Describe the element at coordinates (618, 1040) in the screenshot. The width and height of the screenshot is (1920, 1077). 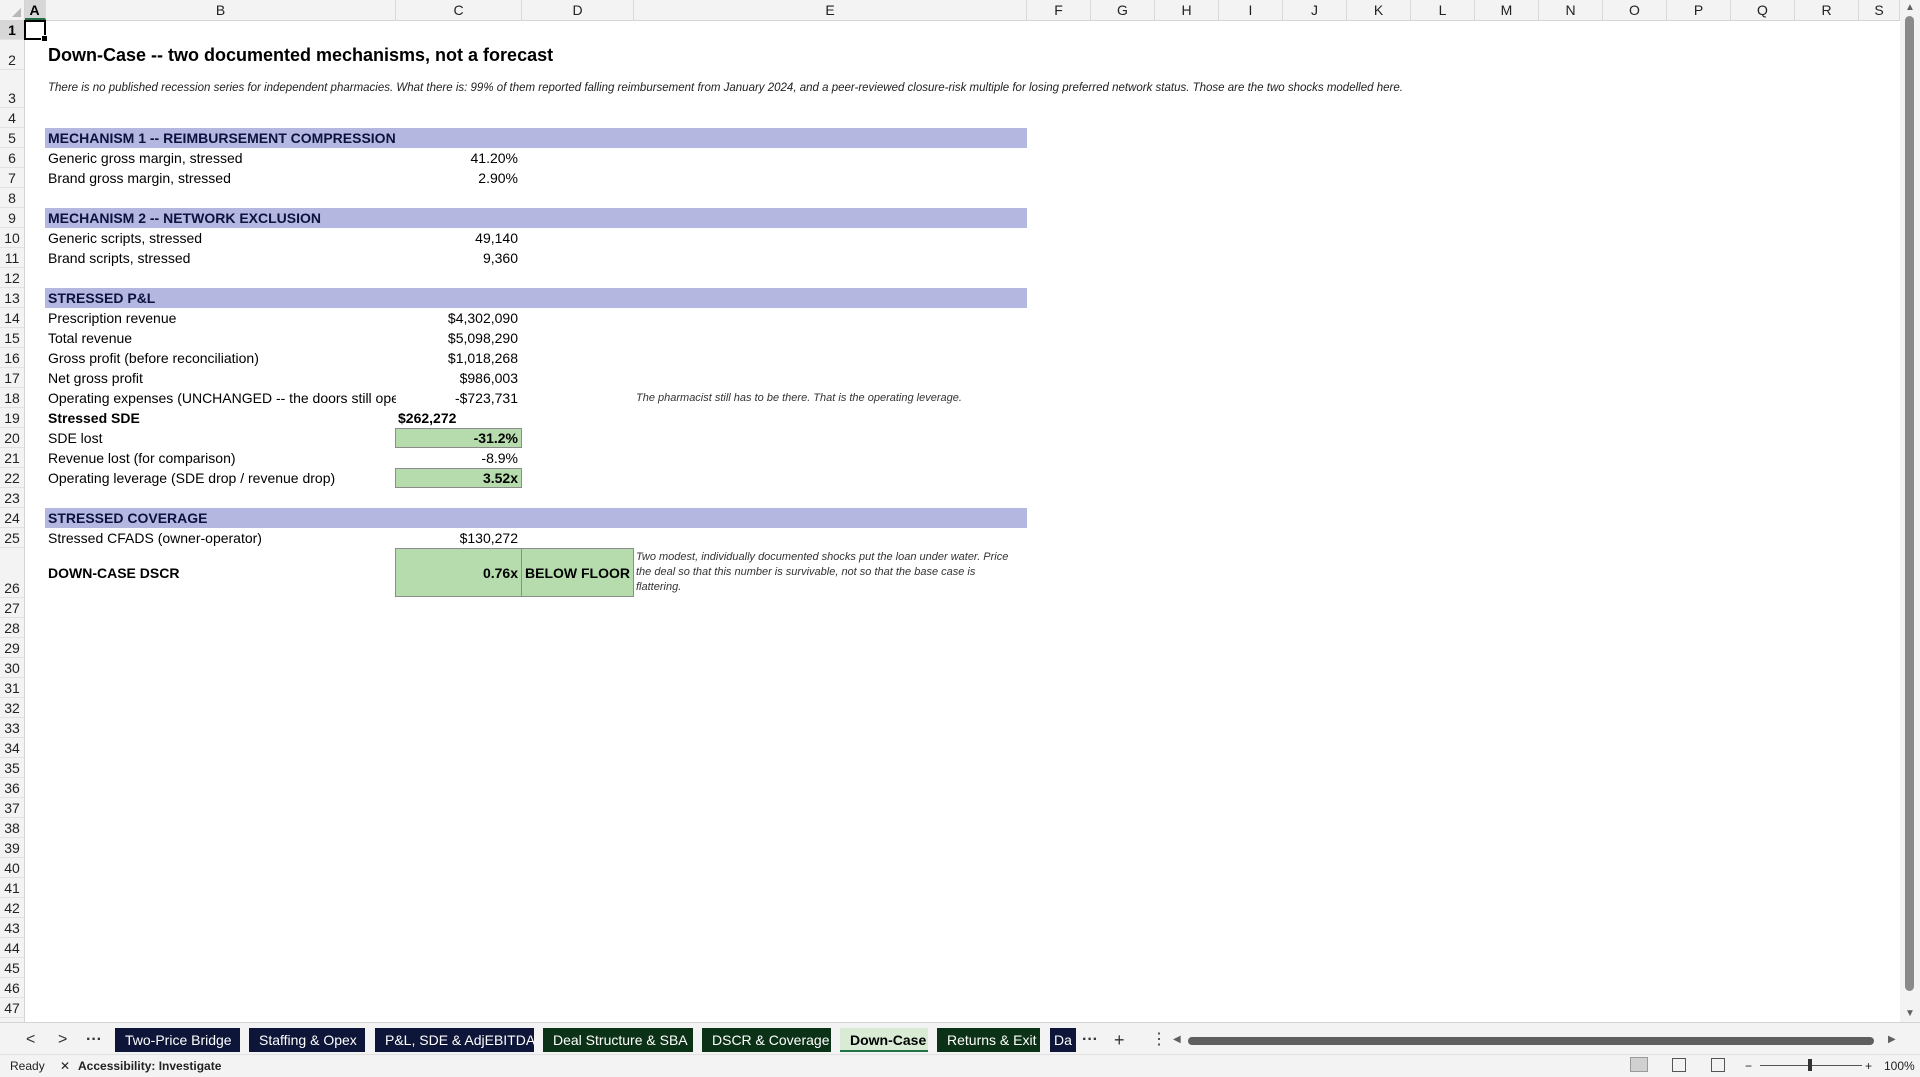
I see `tab-deal-structure-sba: Deal Structure & SBA` at that location.